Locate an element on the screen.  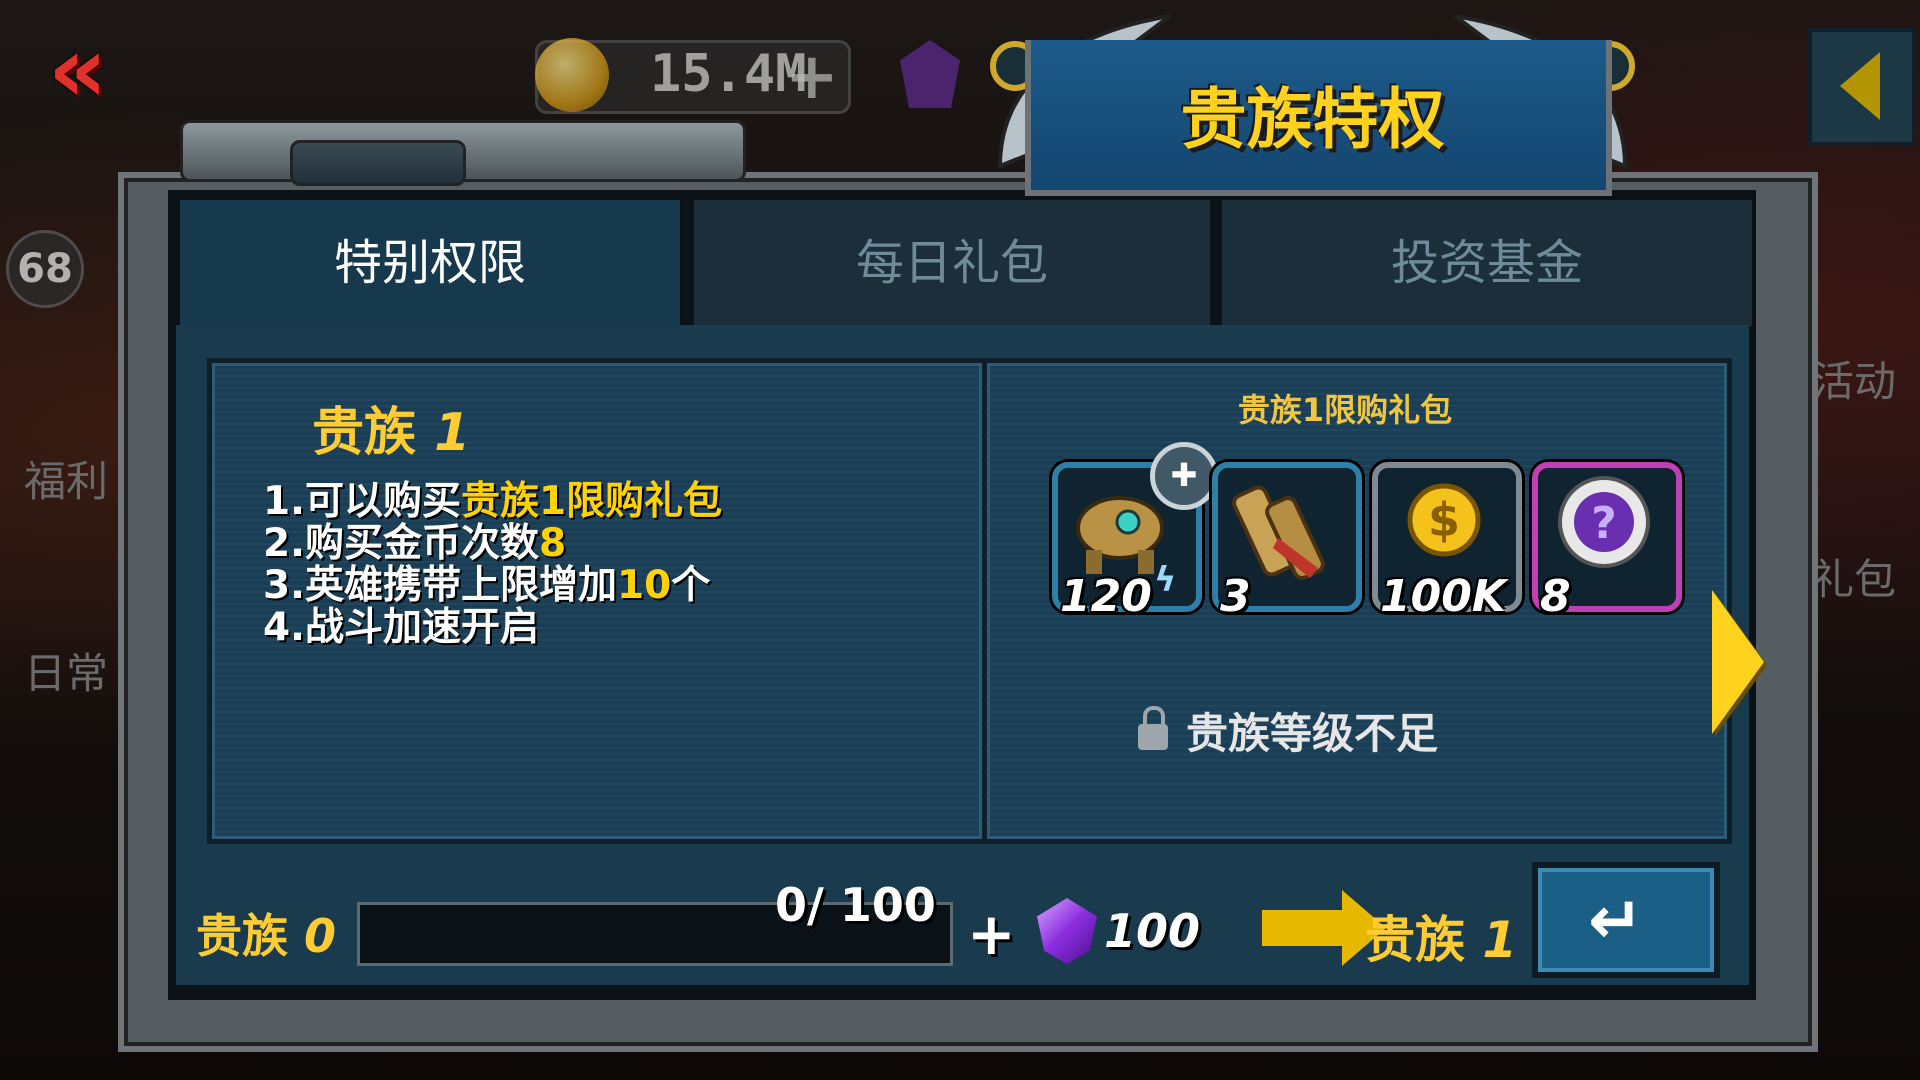
player-level-badge: 68 is located at coordinates (45, 269).